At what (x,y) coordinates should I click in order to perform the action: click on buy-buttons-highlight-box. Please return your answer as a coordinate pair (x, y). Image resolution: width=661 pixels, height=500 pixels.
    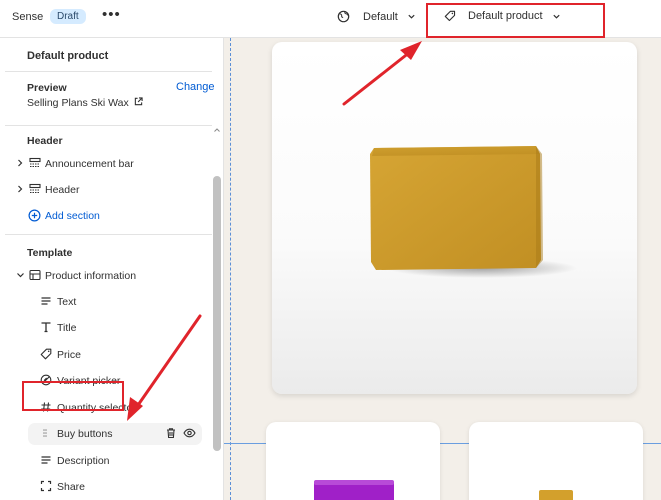
    Looking at the image, I should click on (73, 396).